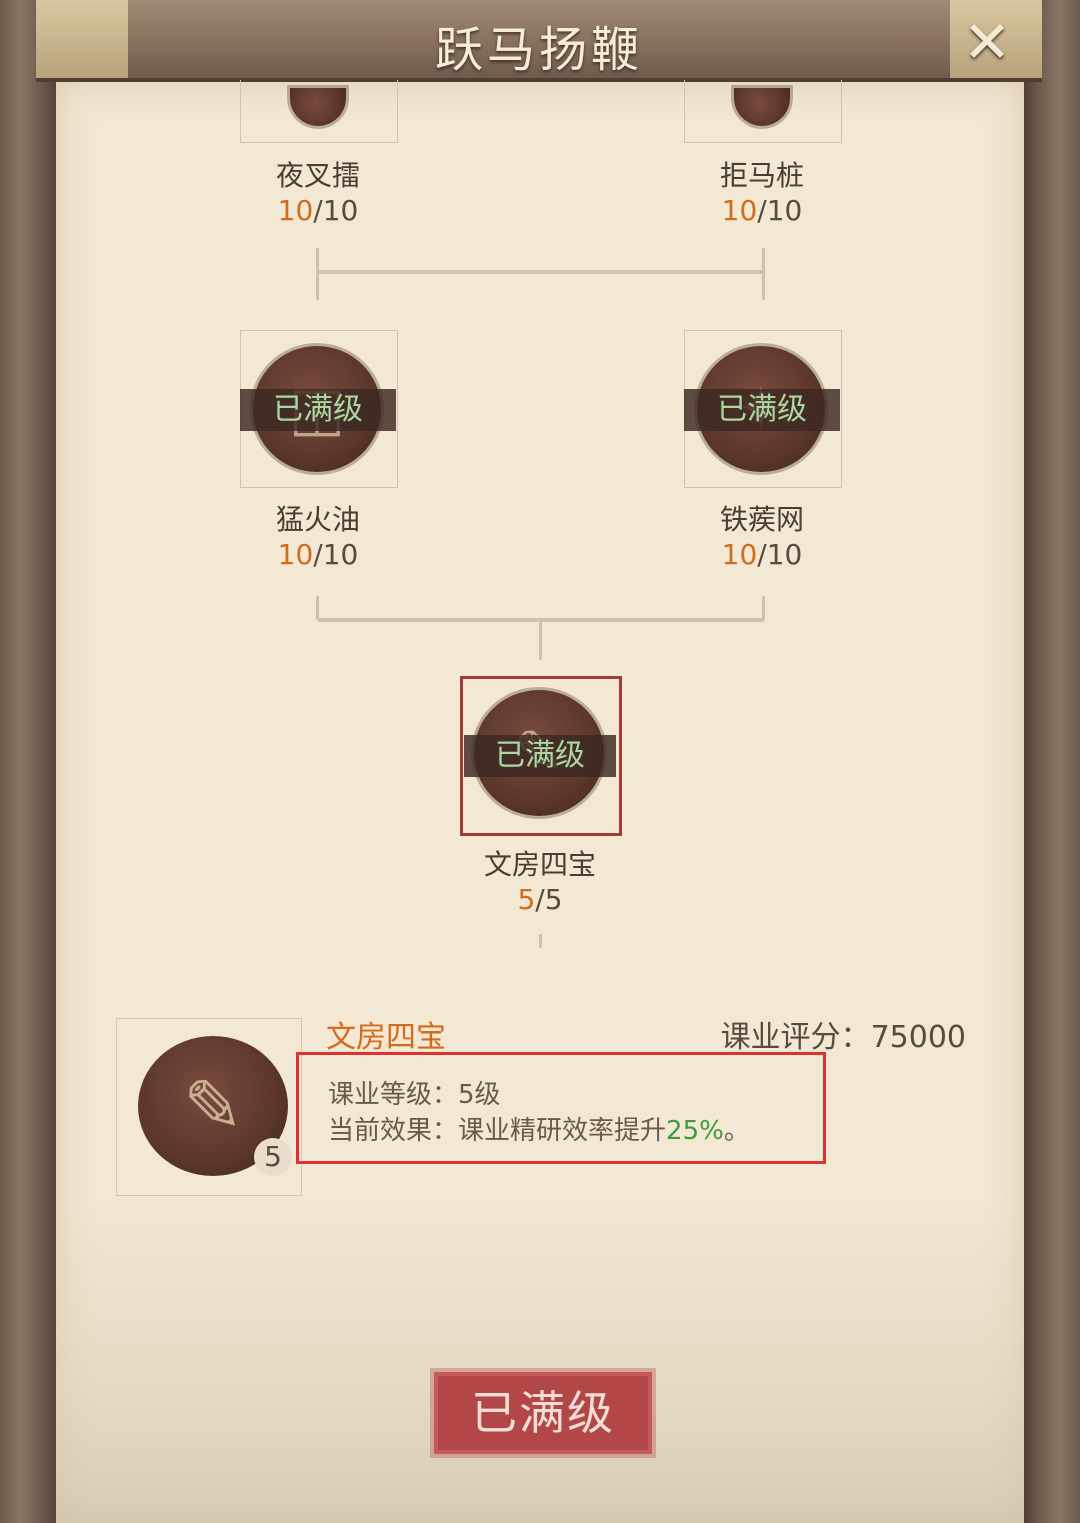  I want to click on page-title: 跃马扬鞭, so click(538, 50).